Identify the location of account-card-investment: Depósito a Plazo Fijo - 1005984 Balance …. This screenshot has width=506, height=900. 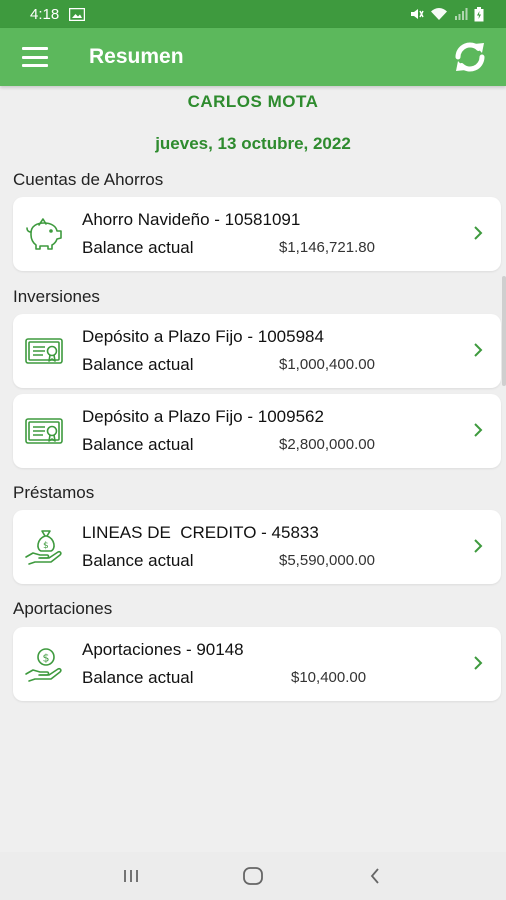
(257, 351).